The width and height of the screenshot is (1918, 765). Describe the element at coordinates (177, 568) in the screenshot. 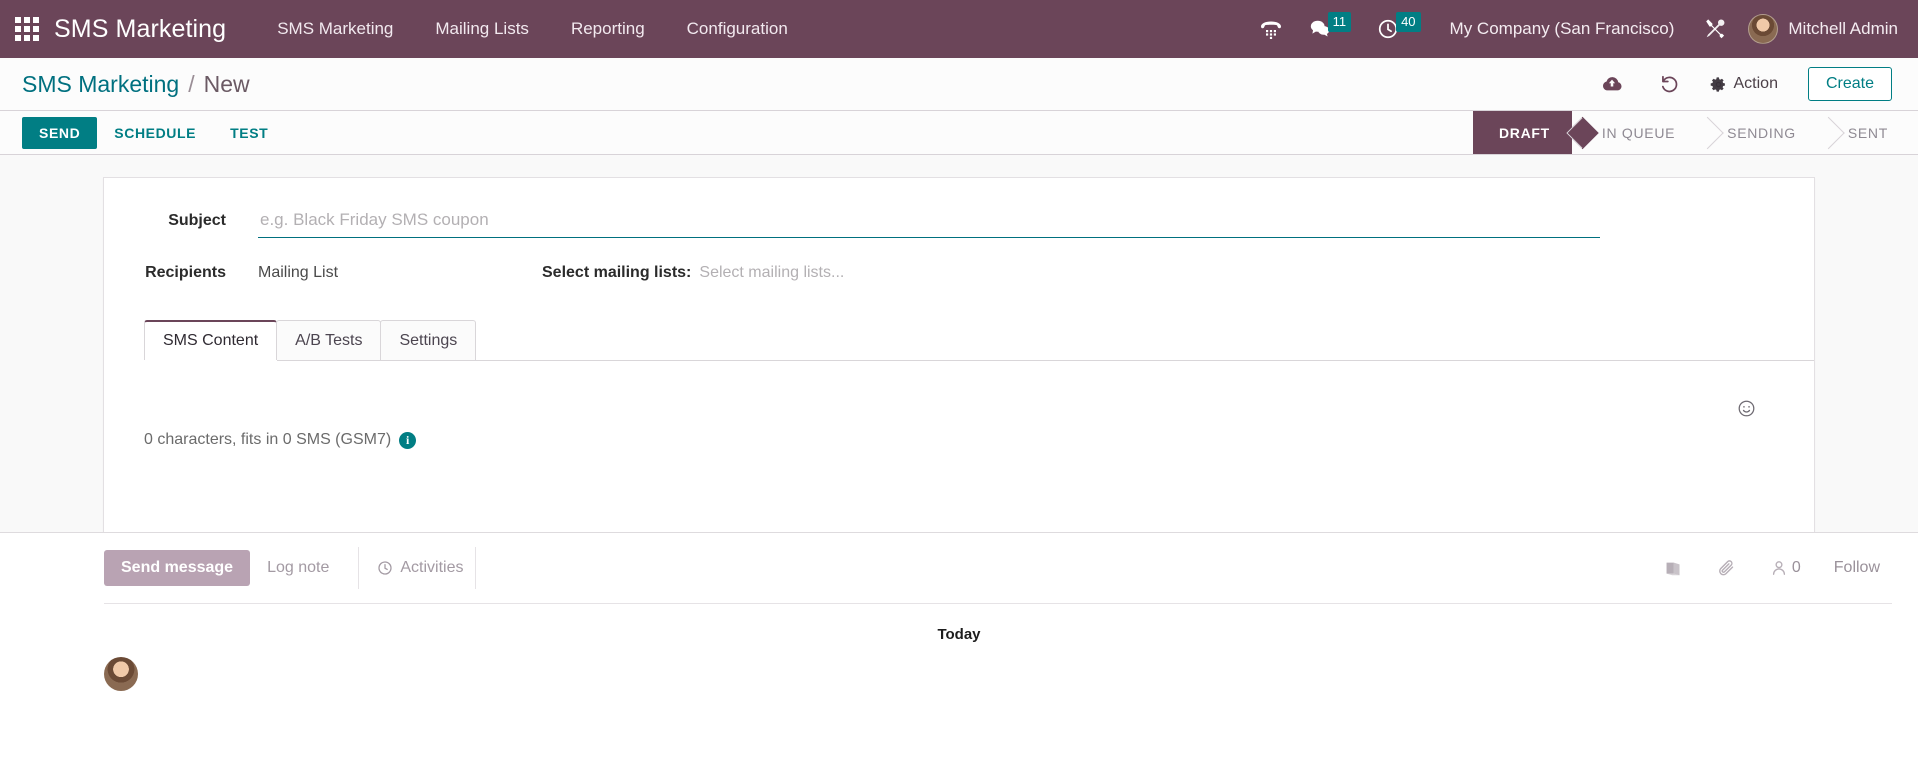

I see `send-message-button: Send message` at that location.